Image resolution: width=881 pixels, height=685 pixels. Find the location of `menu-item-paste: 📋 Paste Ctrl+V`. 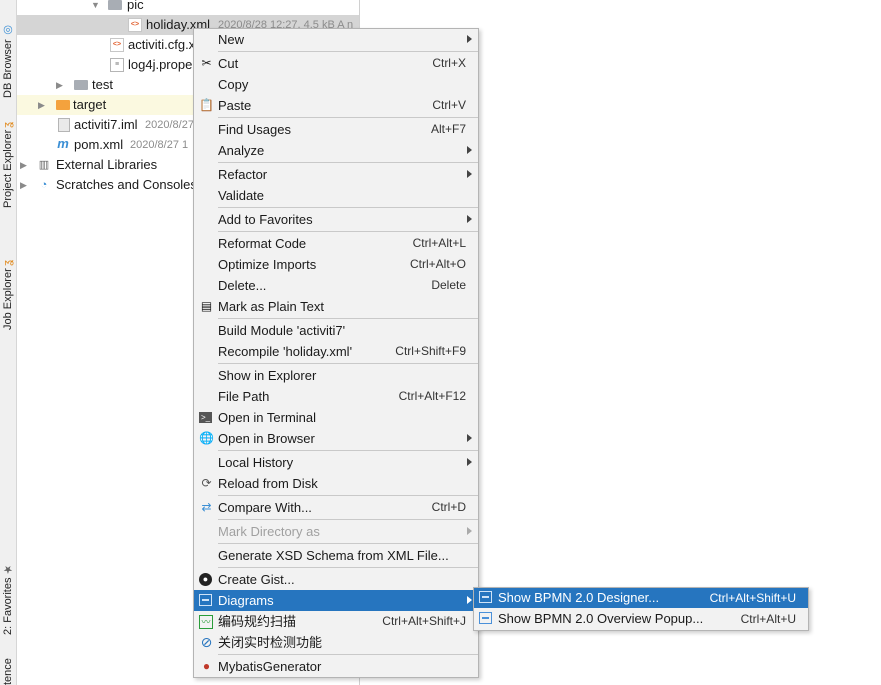

menu-item-paste: 📋 Paste Ctrl+V is located at coordinates (336, 105).